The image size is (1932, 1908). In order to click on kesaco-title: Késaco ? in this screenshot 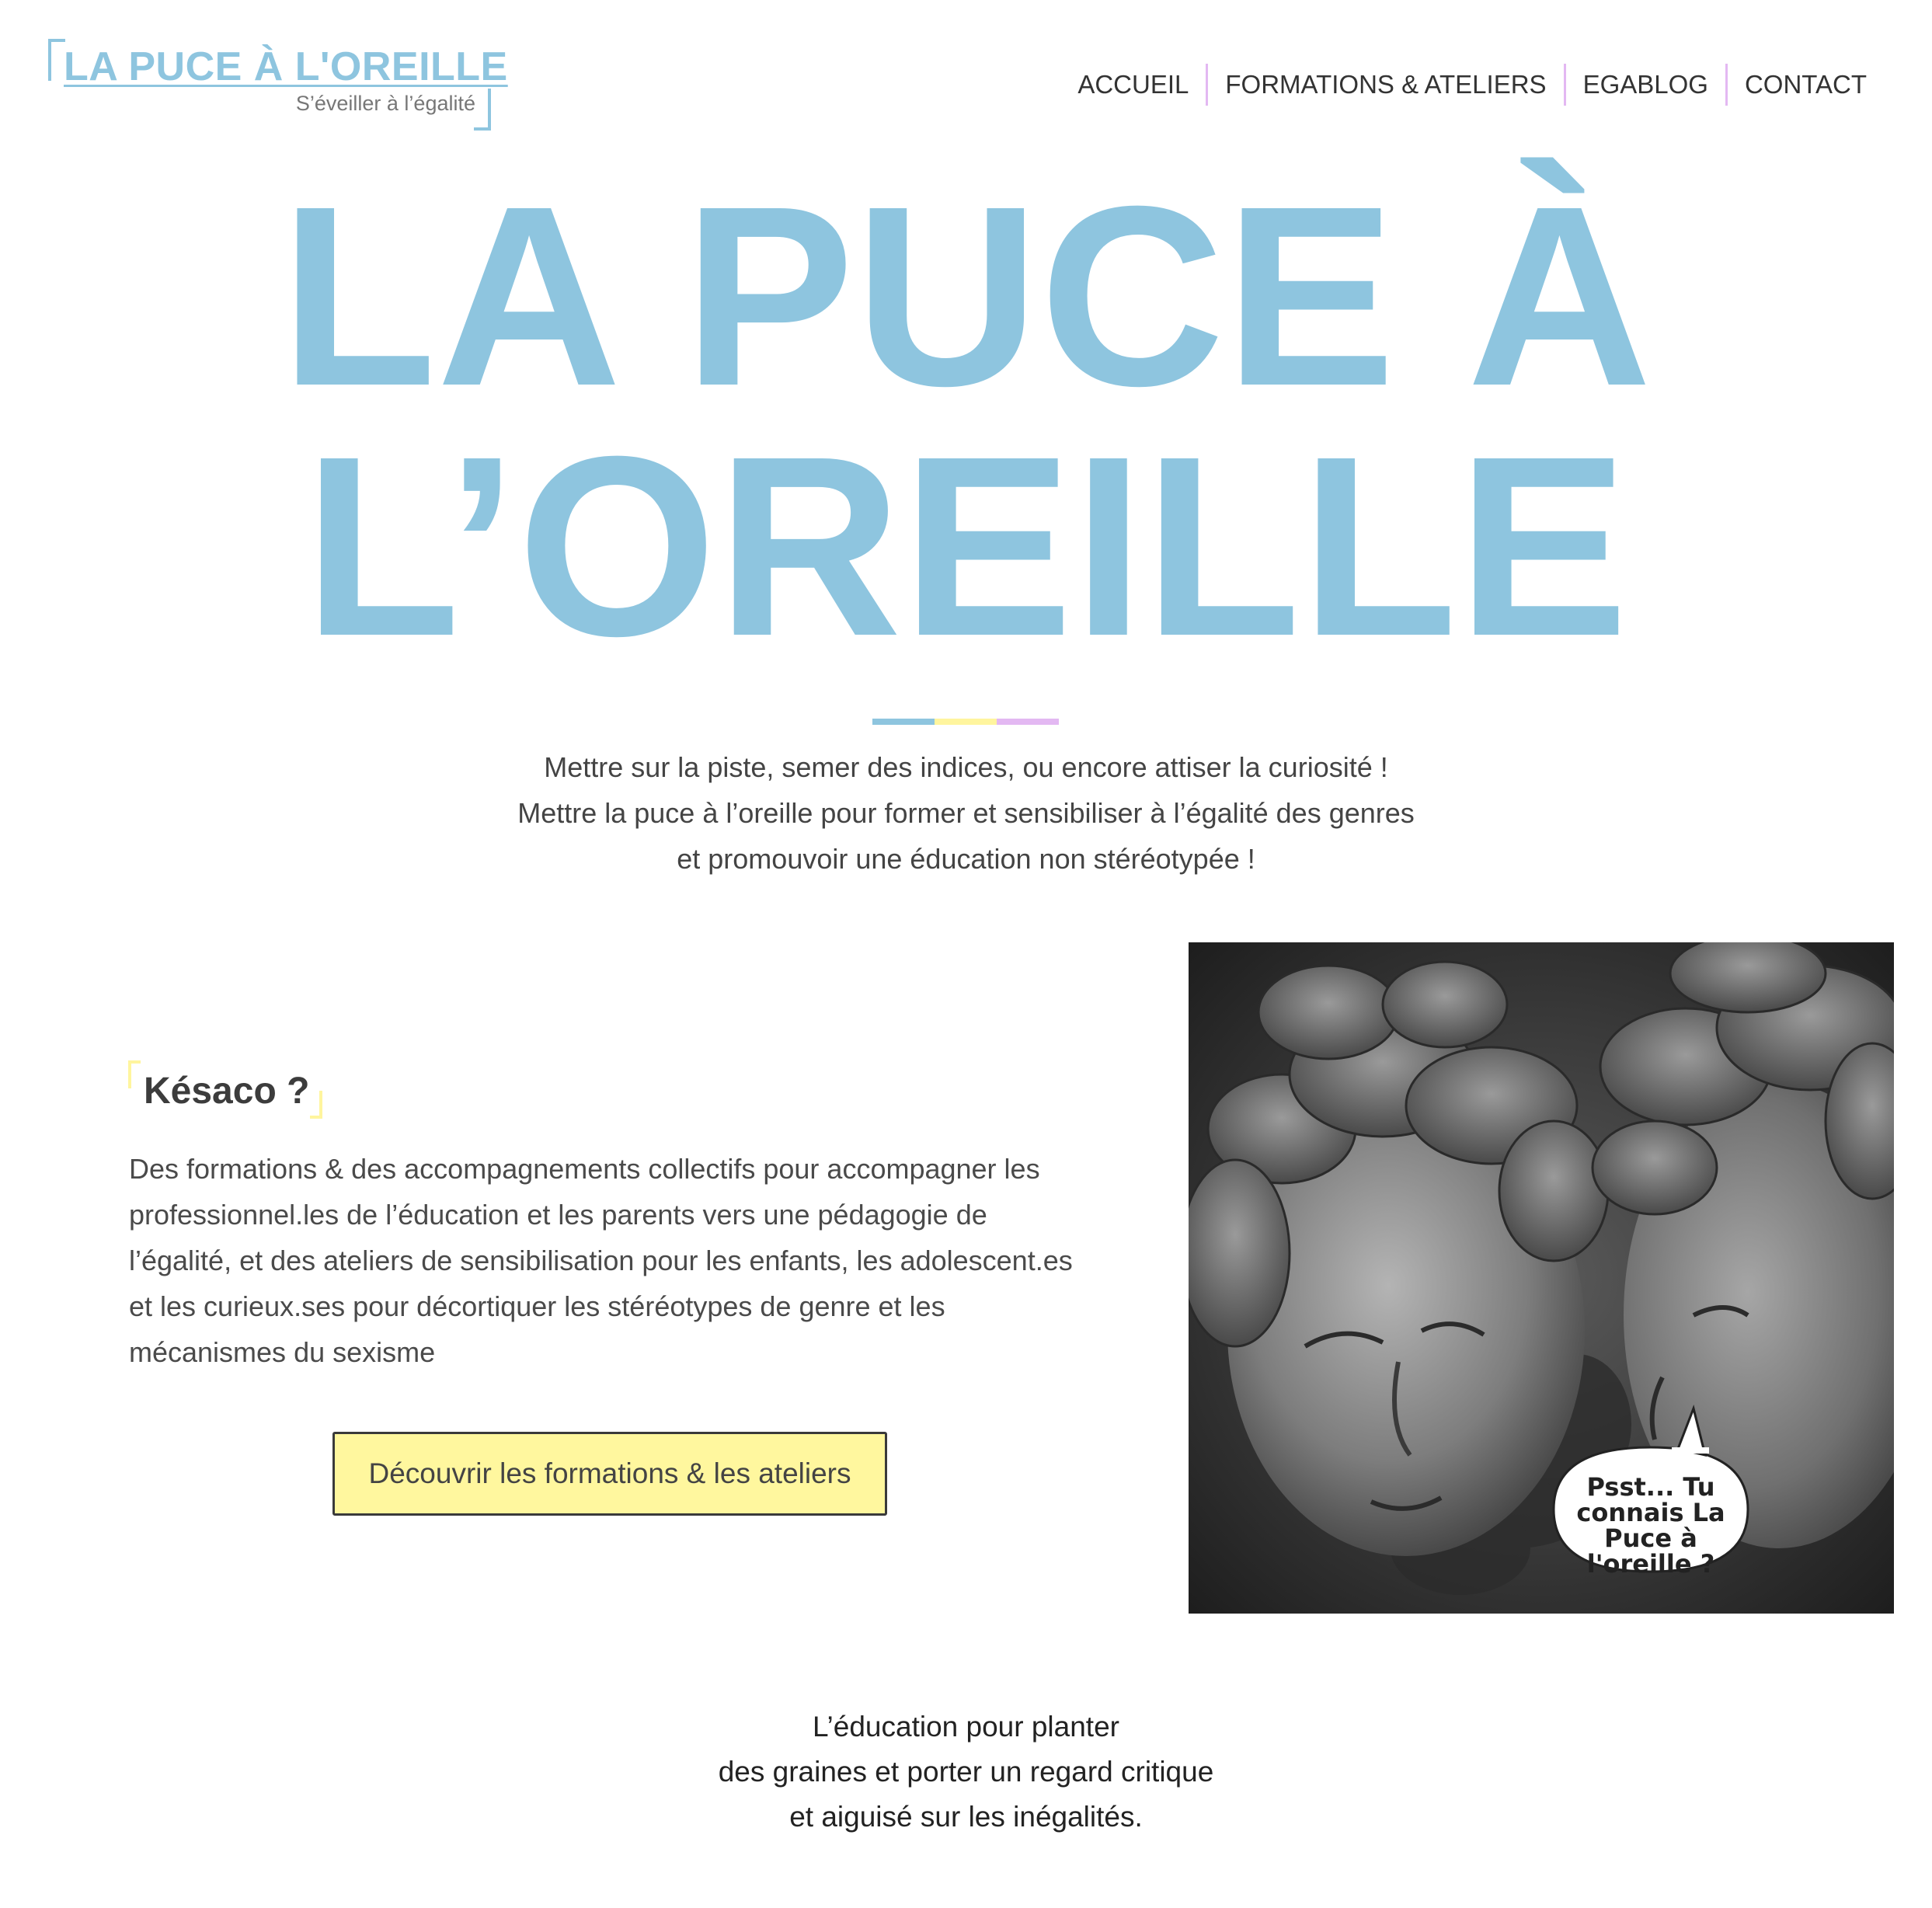, I will do `click(227, 1091)`.